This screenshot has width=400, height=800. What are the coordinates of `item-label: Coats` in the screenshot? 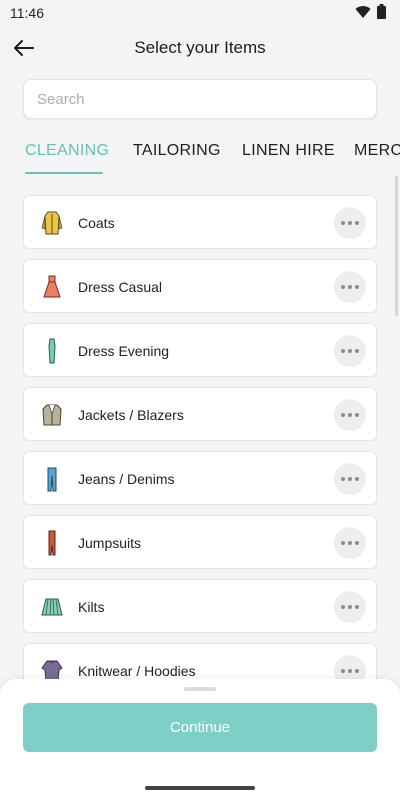 It's located at (96, 223).